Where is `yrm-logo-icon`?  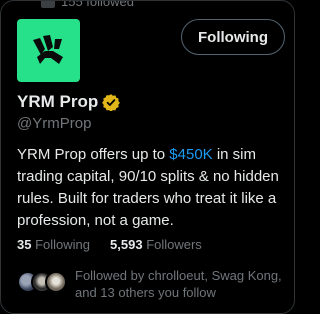 yrm-logo-icon is located at coordinates (47, 49).